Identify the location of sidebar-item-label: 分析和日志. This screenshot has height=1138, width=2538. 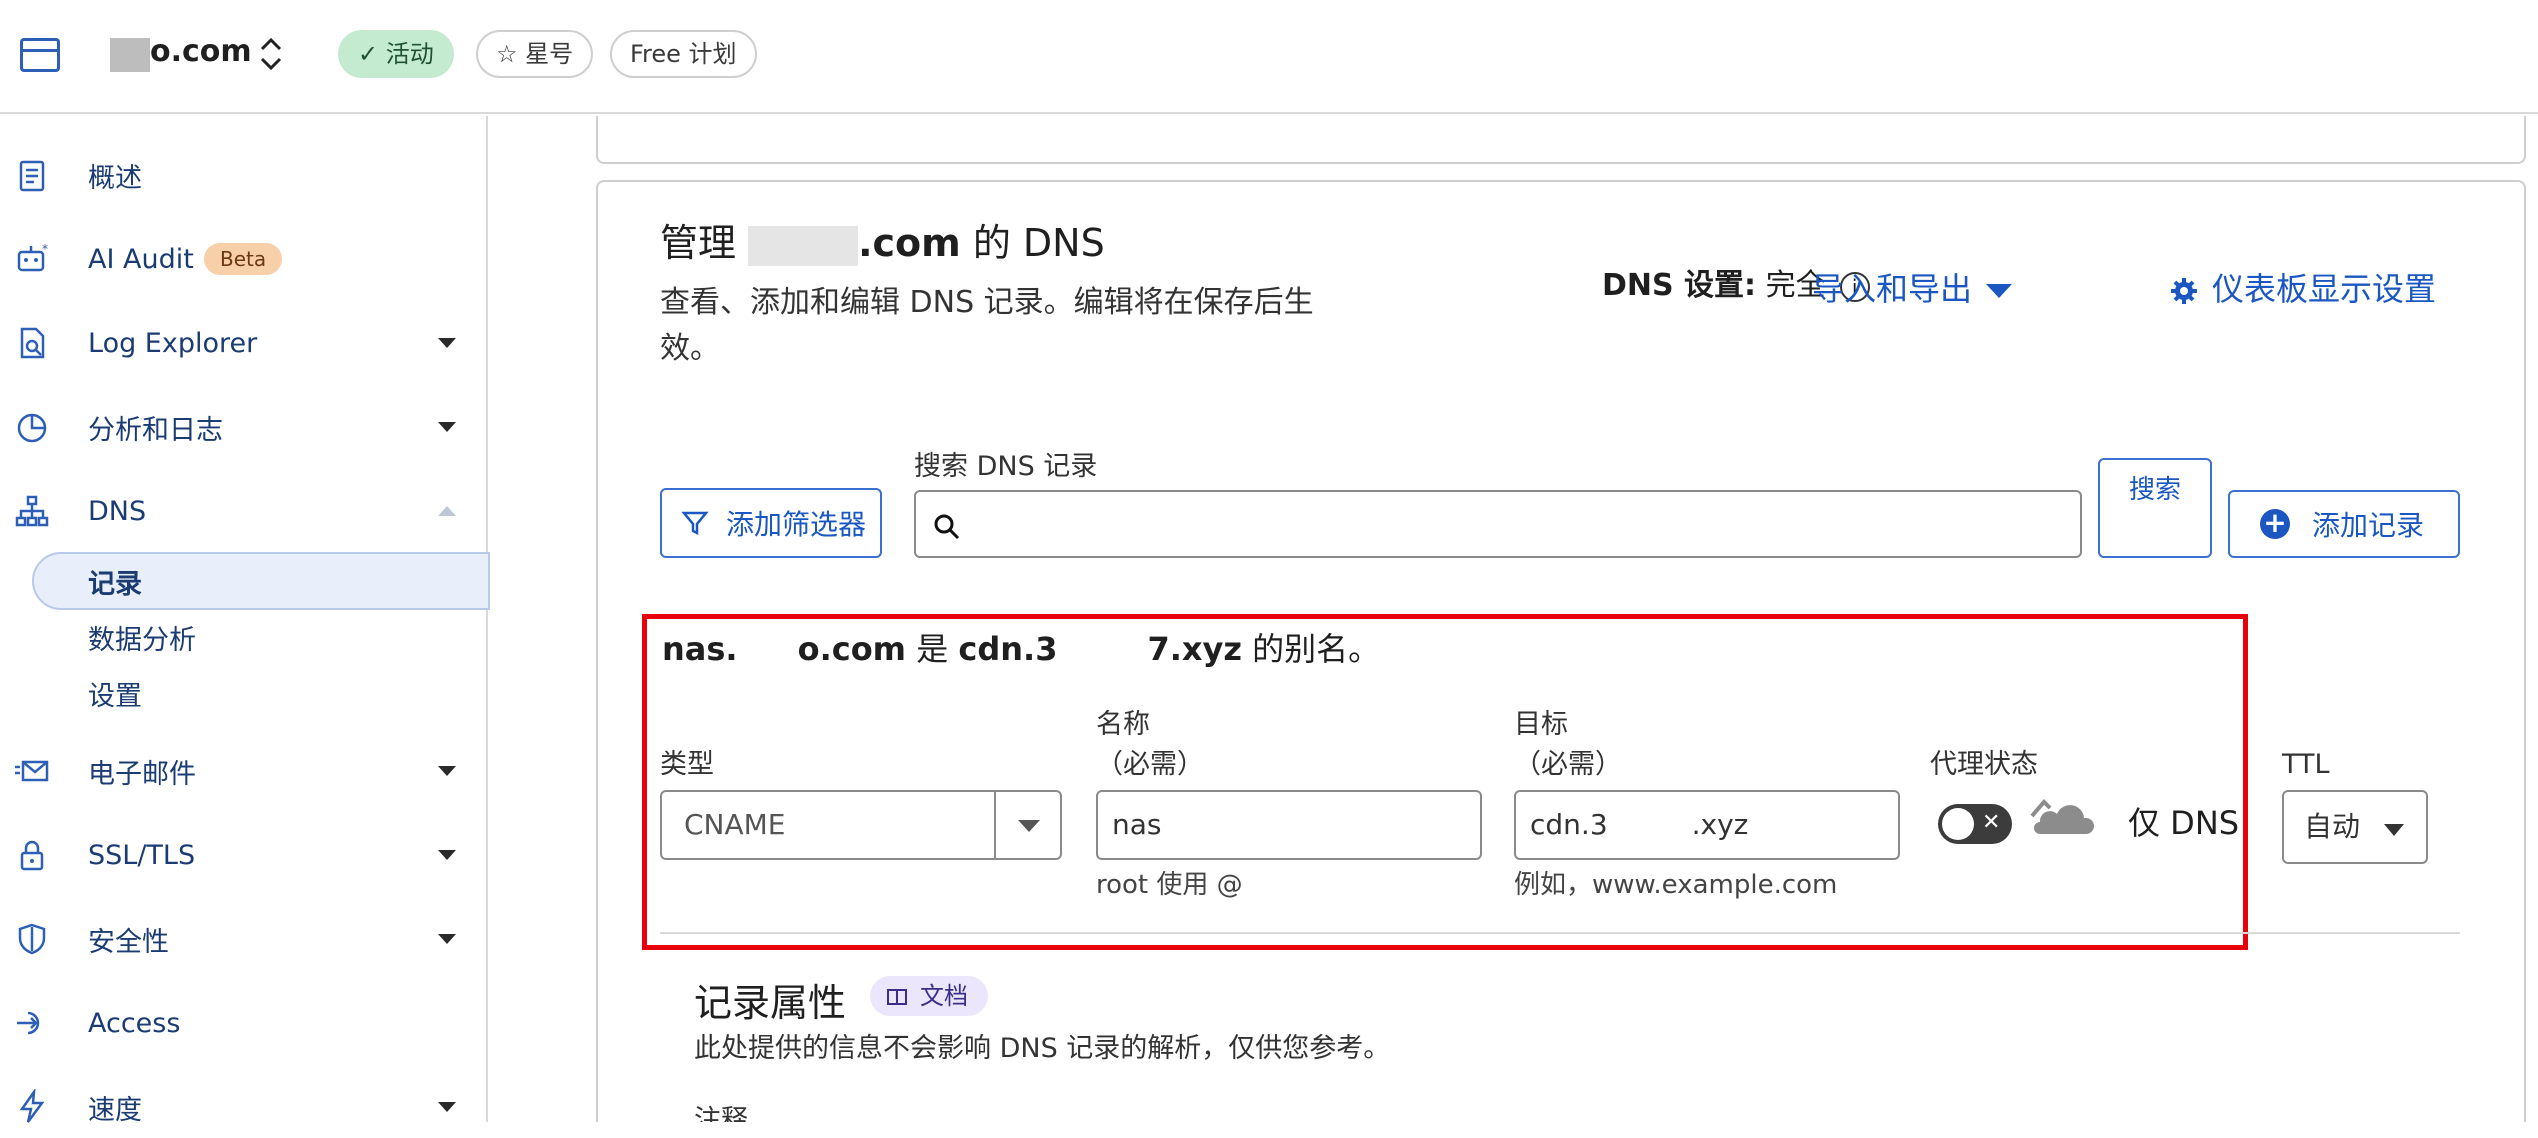
(155, 430).